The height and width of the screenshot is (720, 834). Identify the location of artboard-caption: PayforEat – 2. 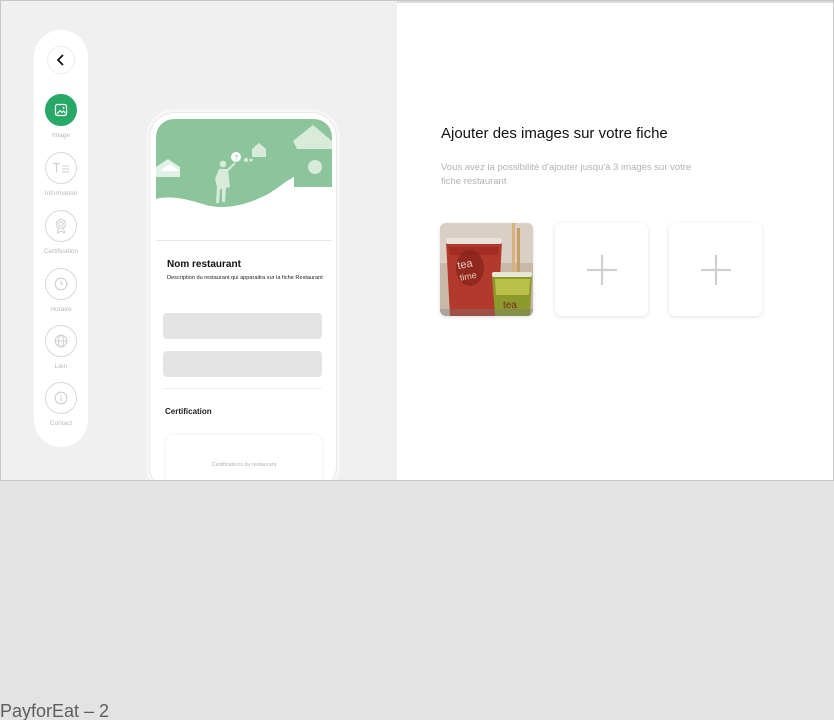
(55, 710).